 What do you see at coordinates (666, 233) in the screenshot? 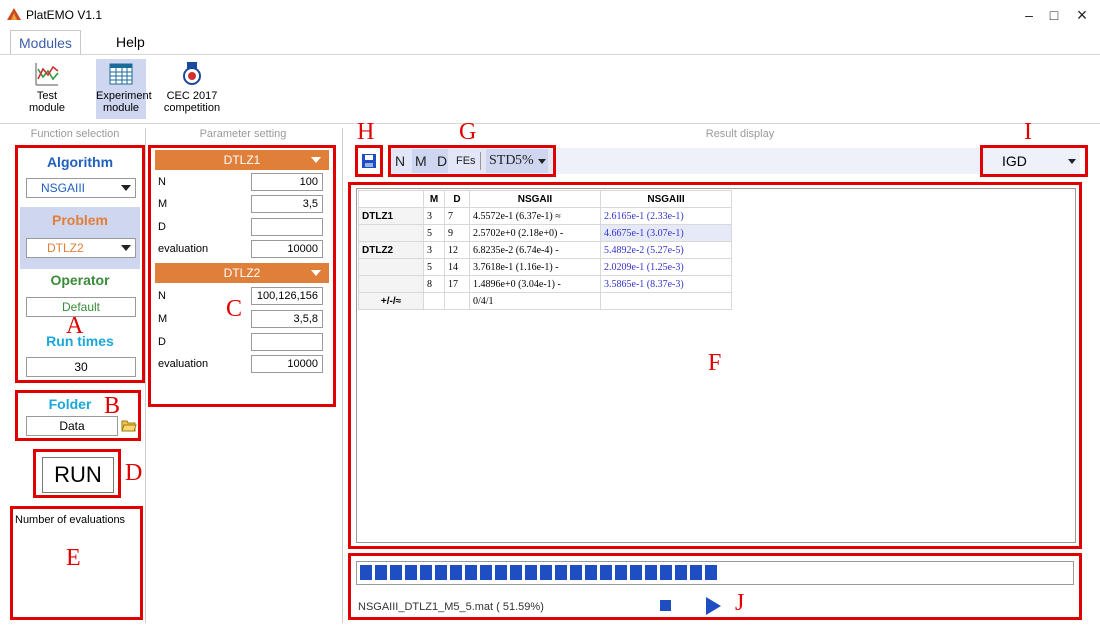
I see `cell-nsgaiii: 4.6675e-1 (3.07e-1)` at bounding box center [666, 233].